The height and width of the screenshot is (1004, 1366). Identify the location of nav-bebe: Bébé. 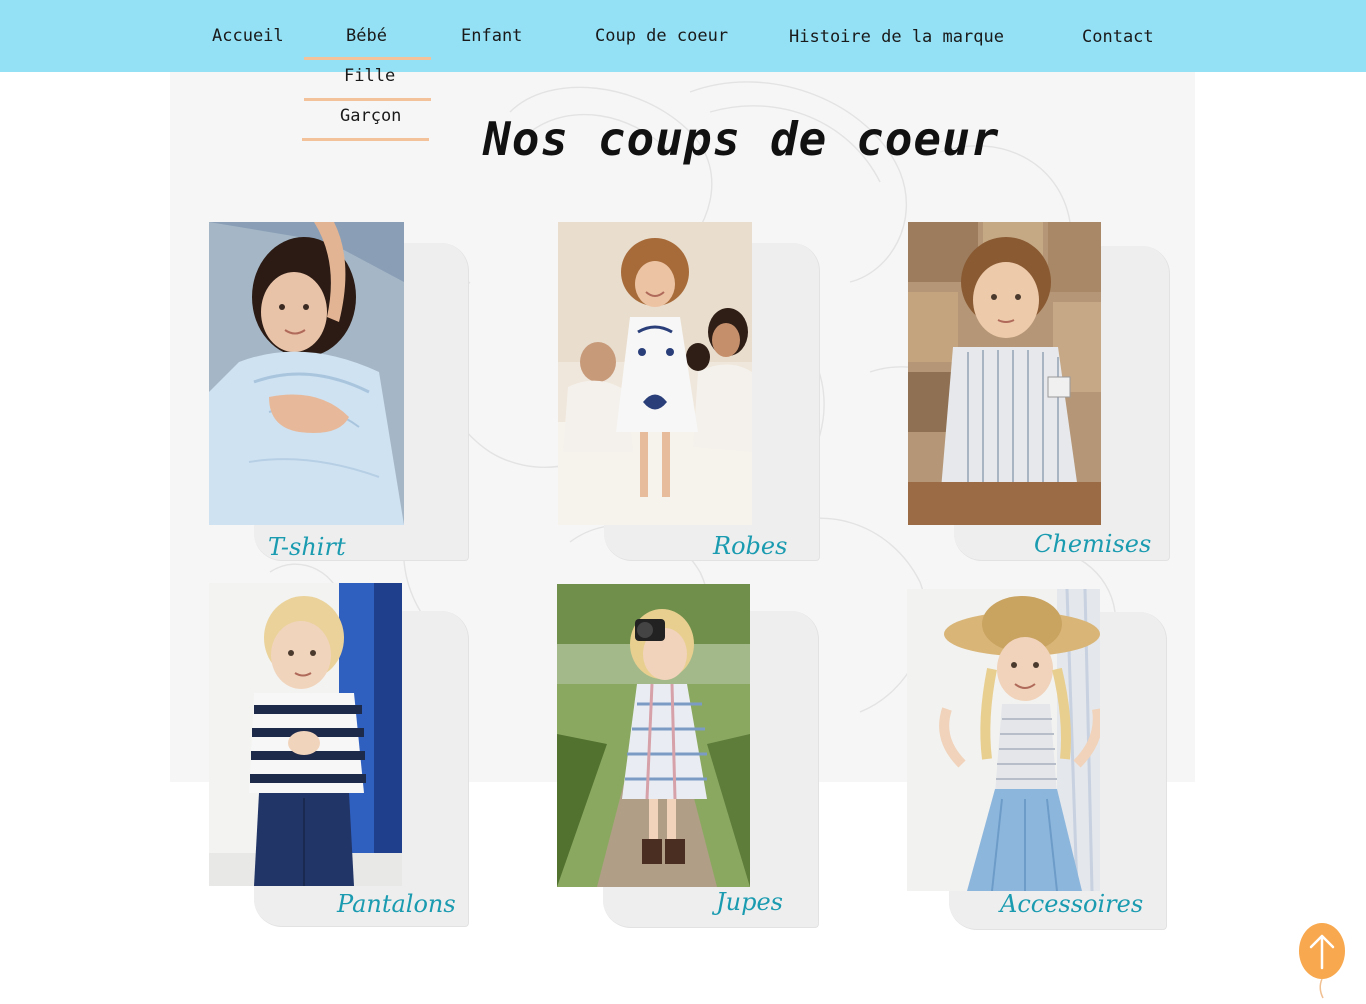
(366, 36).